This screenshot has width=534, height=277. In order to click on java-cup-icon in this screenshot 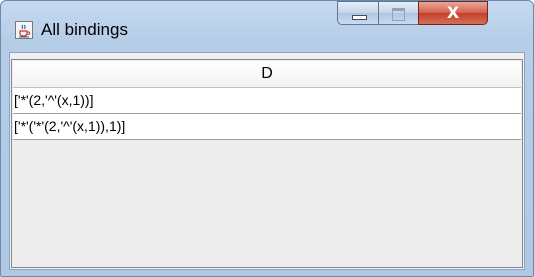, I will do `click(24, 30)`.